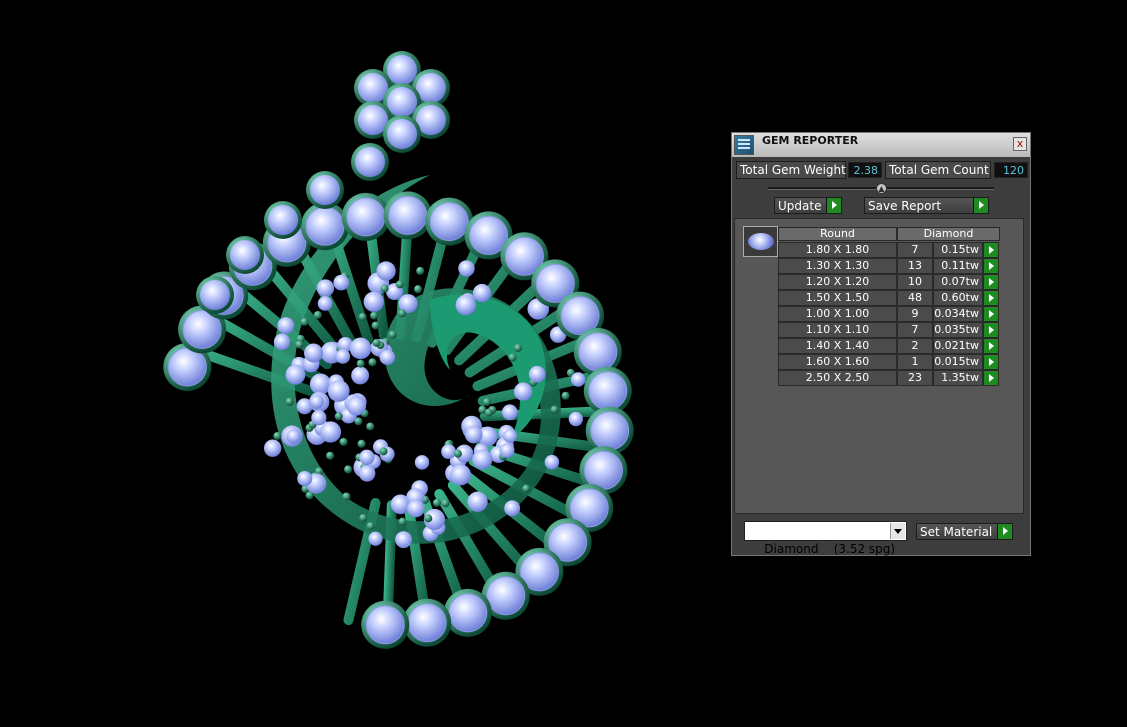 Image resolution: width=1127 pixels, height=727 pixels. Describe the element at coordinates (800, 206) in the screenshot. I see `update-button-label: Update` at that location.